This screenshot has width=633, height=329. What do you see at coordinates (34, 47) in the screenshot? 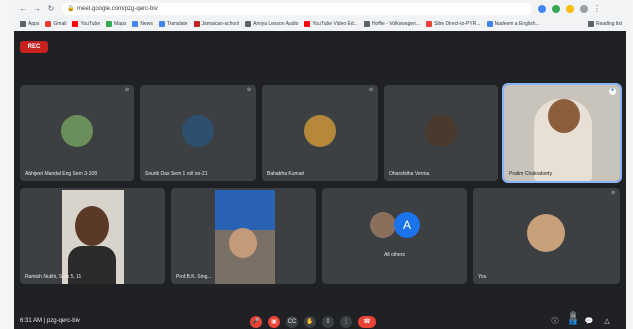
I see `recording-badge: REC` at bounding box center [34, 47].